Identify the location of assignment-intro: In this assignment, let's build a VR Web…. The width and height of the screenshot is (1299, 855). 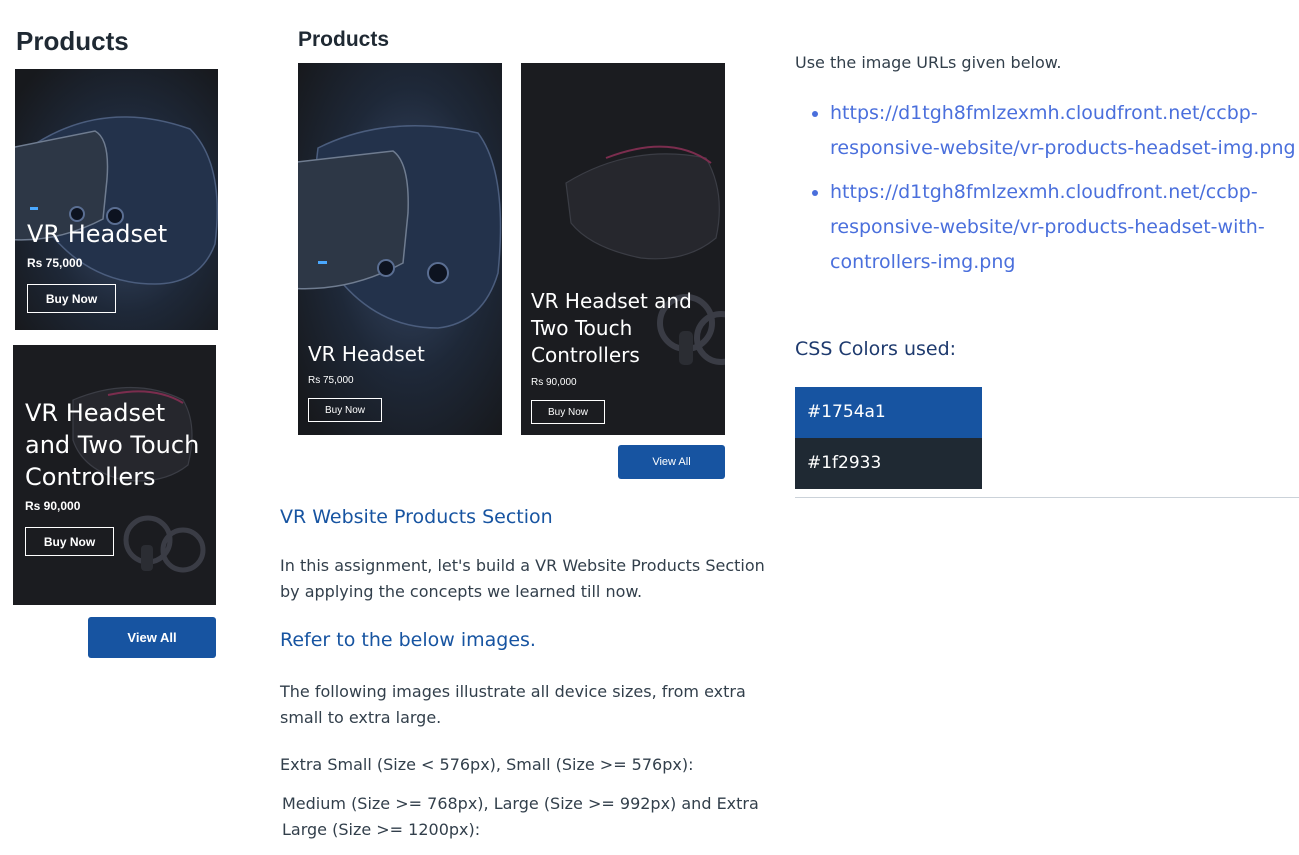
(522, 578).